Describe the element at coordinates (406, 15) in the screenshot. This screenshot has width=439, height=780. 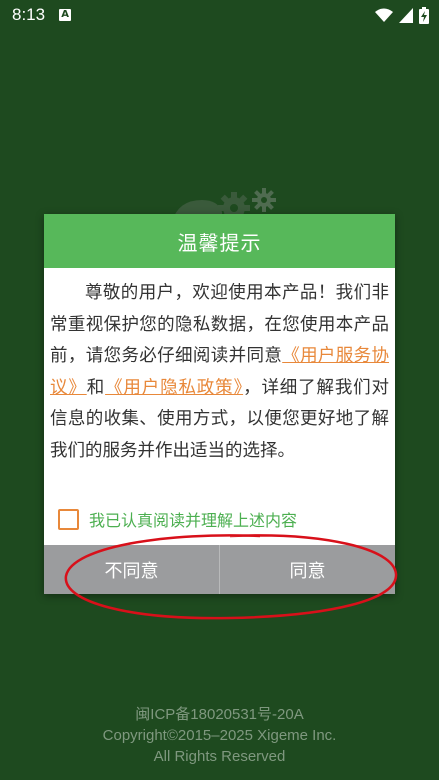
I see `signal-icon` at that location.